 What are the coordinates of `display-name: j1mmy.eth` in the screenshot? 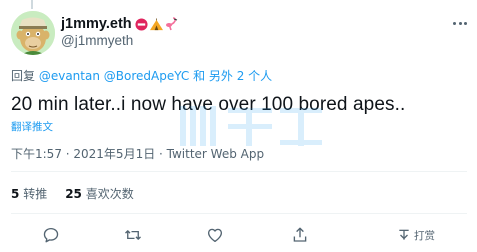 It's located at (96, 24).